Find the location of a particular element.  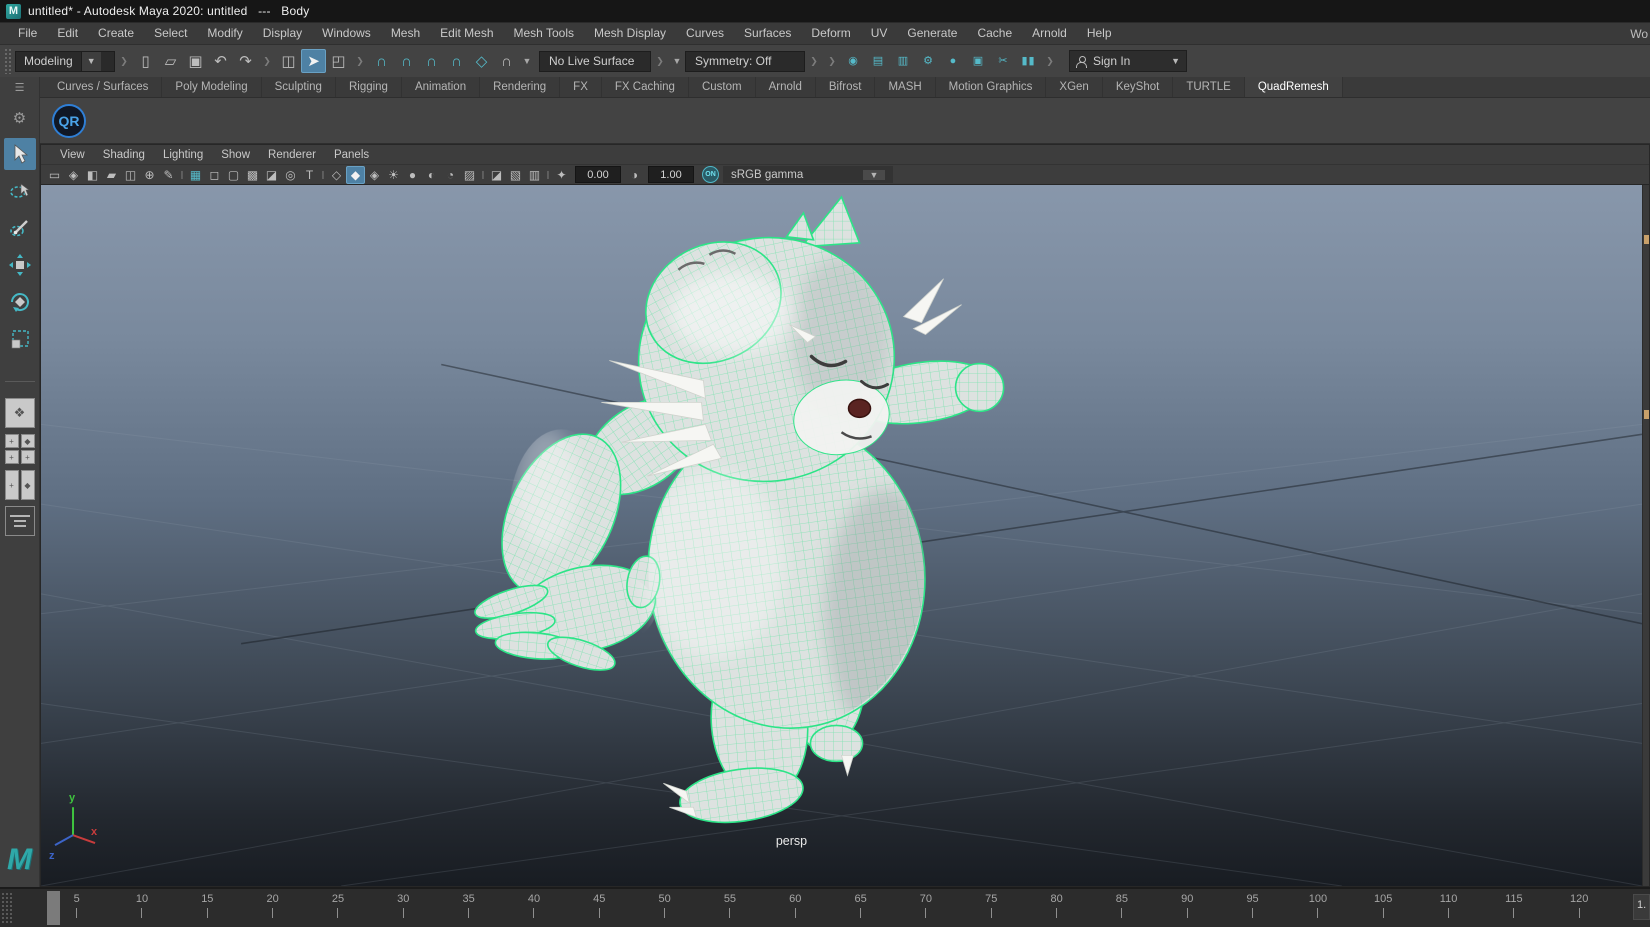

rotate-tool-button is located at coordinates (20, 302).